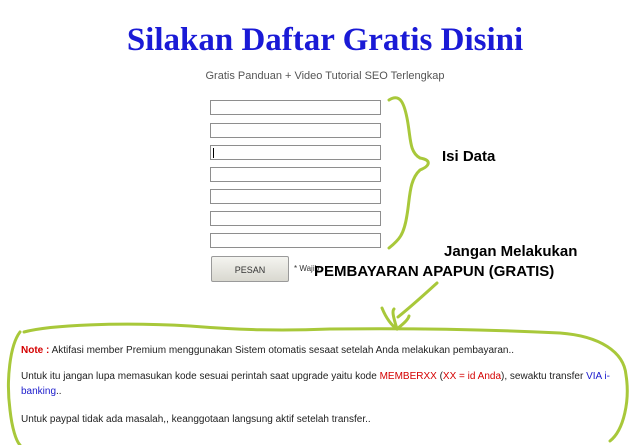 This screenshot has height=445, width=640. Describe the element at coordinates (544, 376) in the screenshot. I see `note-p2-after: ), sewaktu transfer` at that location.